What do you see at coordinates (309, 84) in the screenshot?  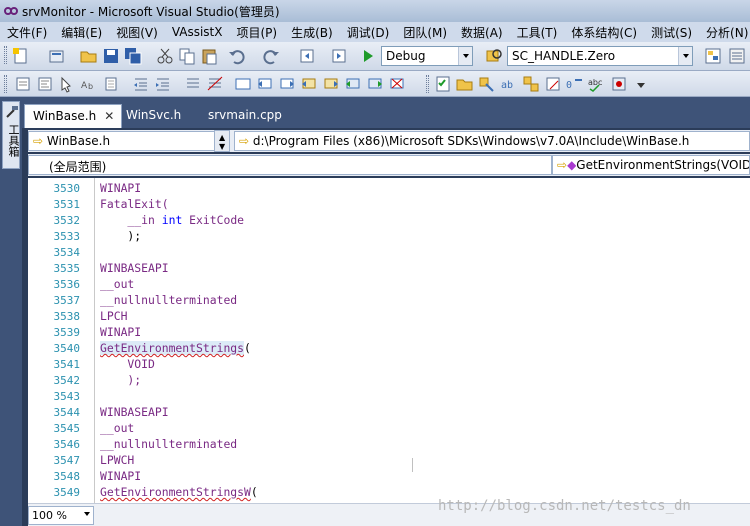 I see `previous-bookmark-in-folder-icon` at bounding box center [309, 84].